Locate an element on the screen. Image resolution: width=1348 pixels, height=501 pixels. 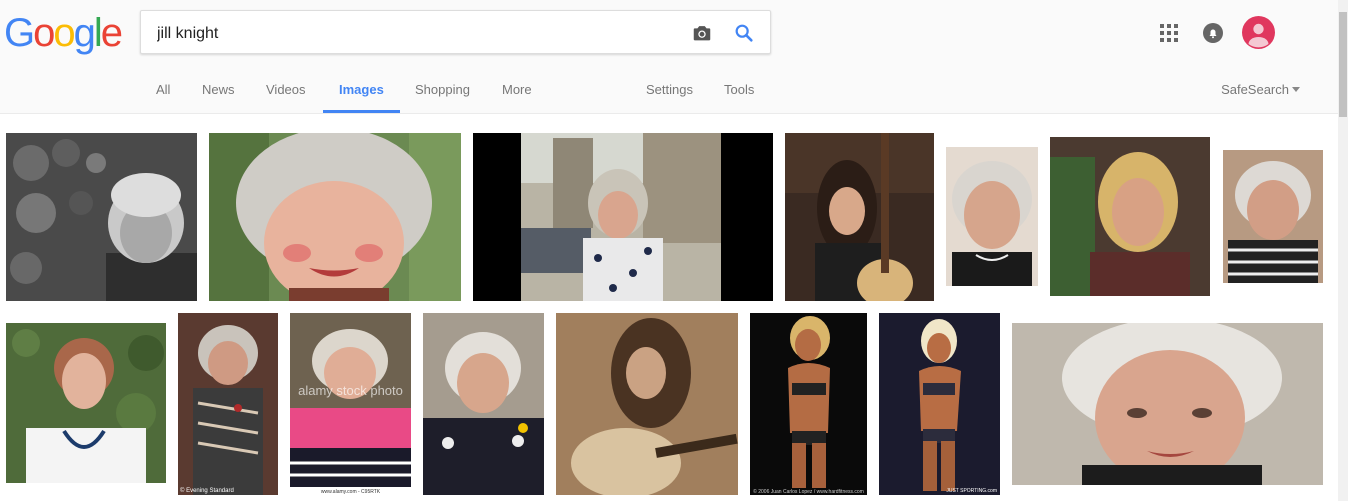
image-result: JUST SPORTING.com is located at coordinates (939, 404).